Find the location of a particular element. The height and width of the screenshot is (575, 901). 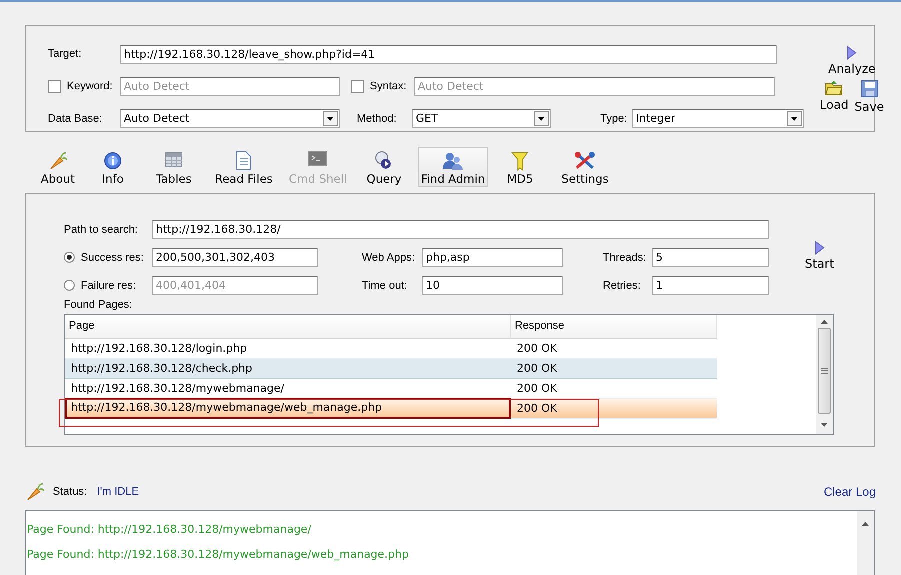

type-dropdown: Integer is located at coordinates (718, 118).